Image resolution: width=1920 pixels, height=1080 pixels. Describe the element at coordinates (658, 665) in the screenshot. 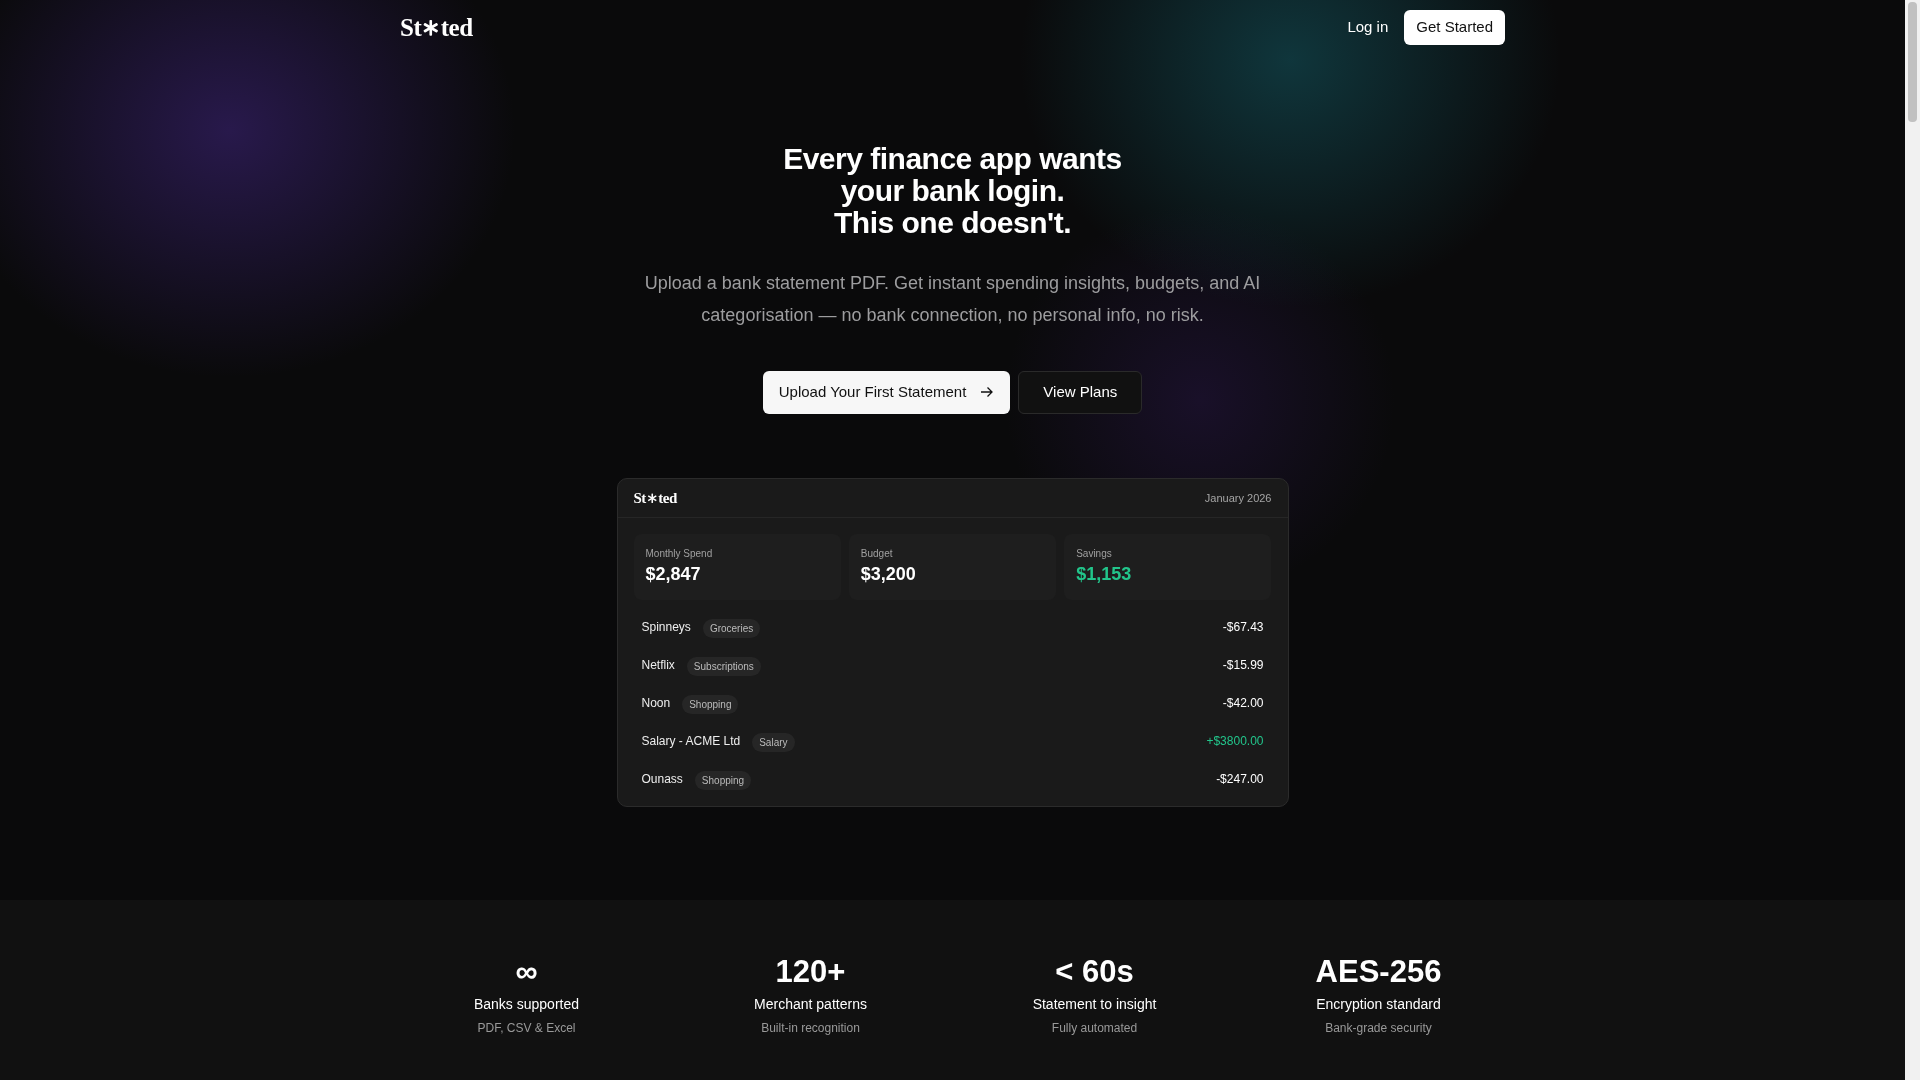

I see `merchant-name: Netflix` at that location.